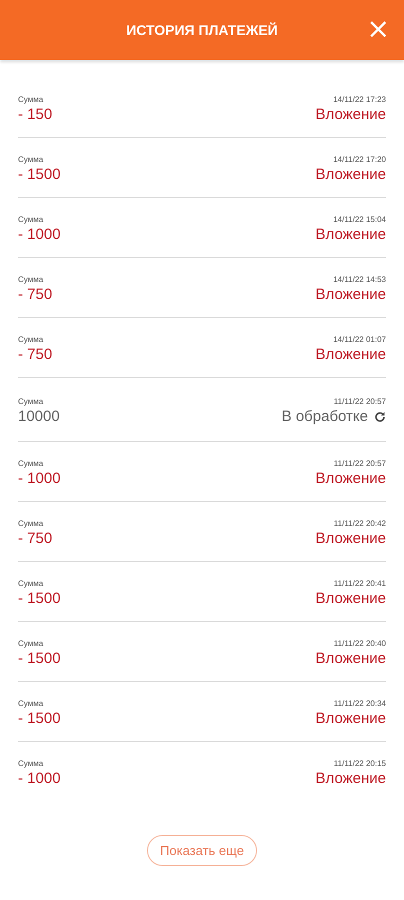 Image resolution: width=404 pixels, height=900 pixels. I want to click on payment-amount: - 150, so click(35, 115).